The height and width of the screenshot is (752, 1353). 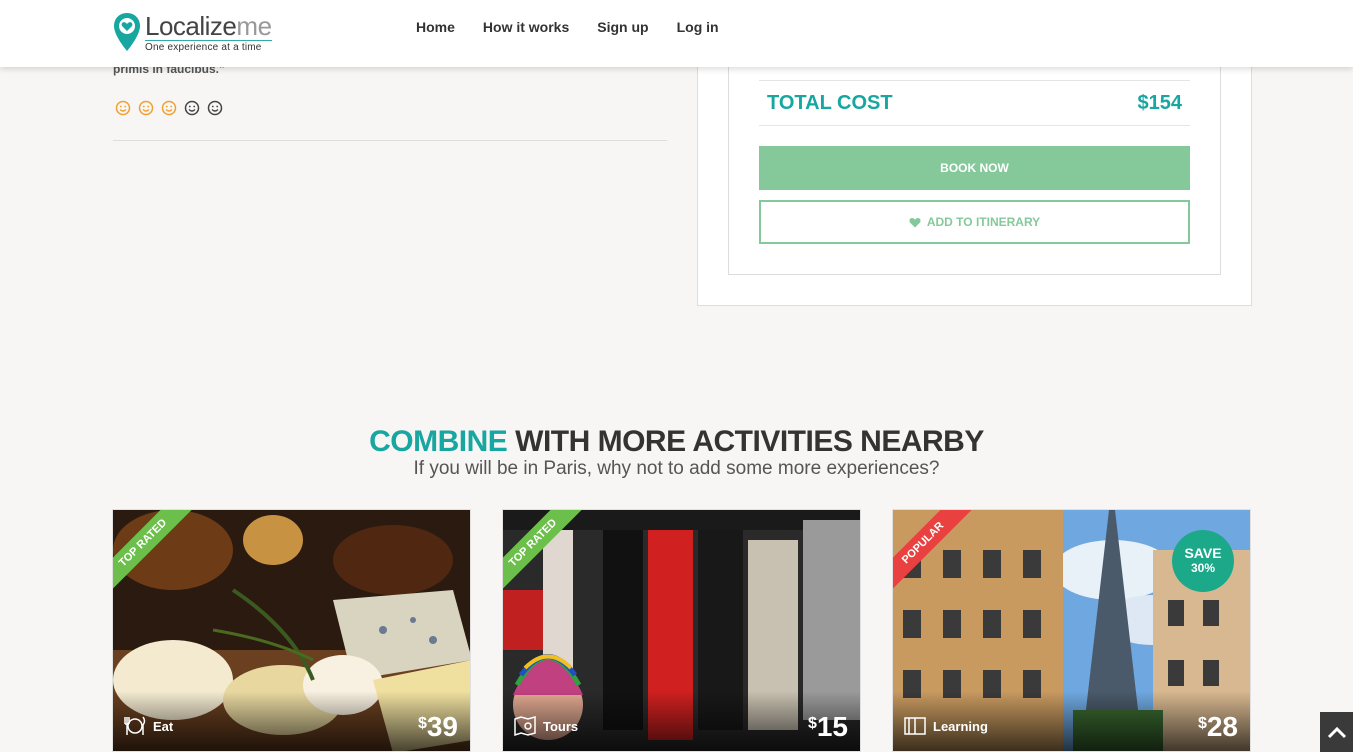 What do you see at coordinates (148, 726) in the screenshot?
I see `card-category: Eat` at bounding box center [148, 726].